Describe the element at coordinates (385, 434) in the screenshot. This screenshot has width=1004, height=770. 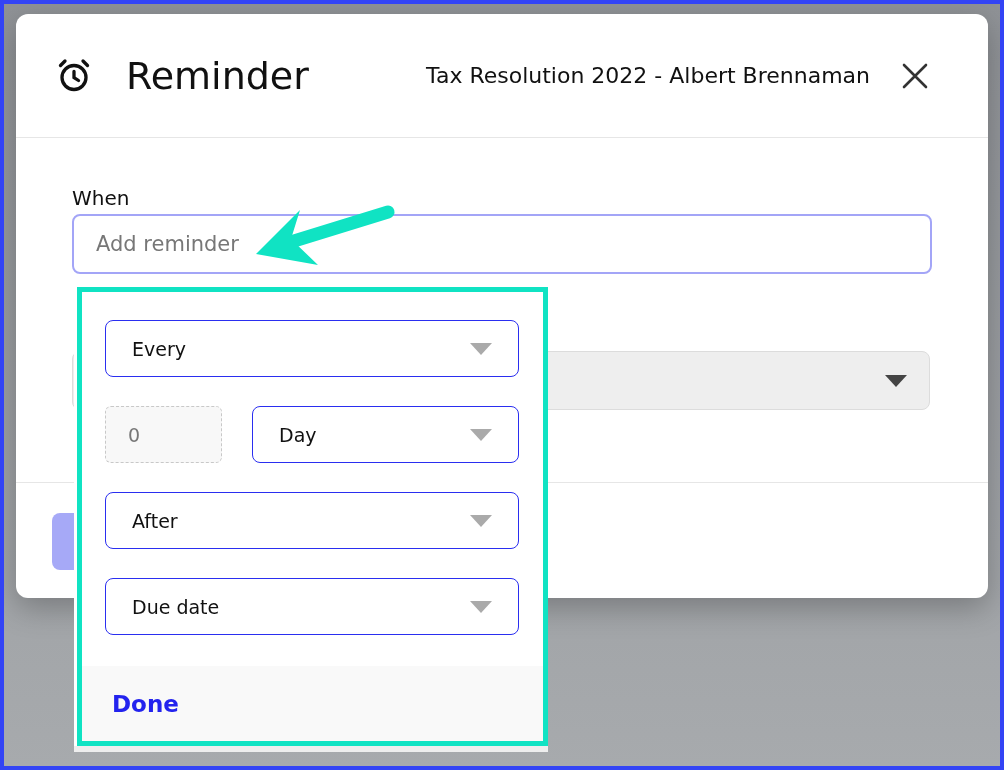
I see `dropdown-select: Day` at that location.